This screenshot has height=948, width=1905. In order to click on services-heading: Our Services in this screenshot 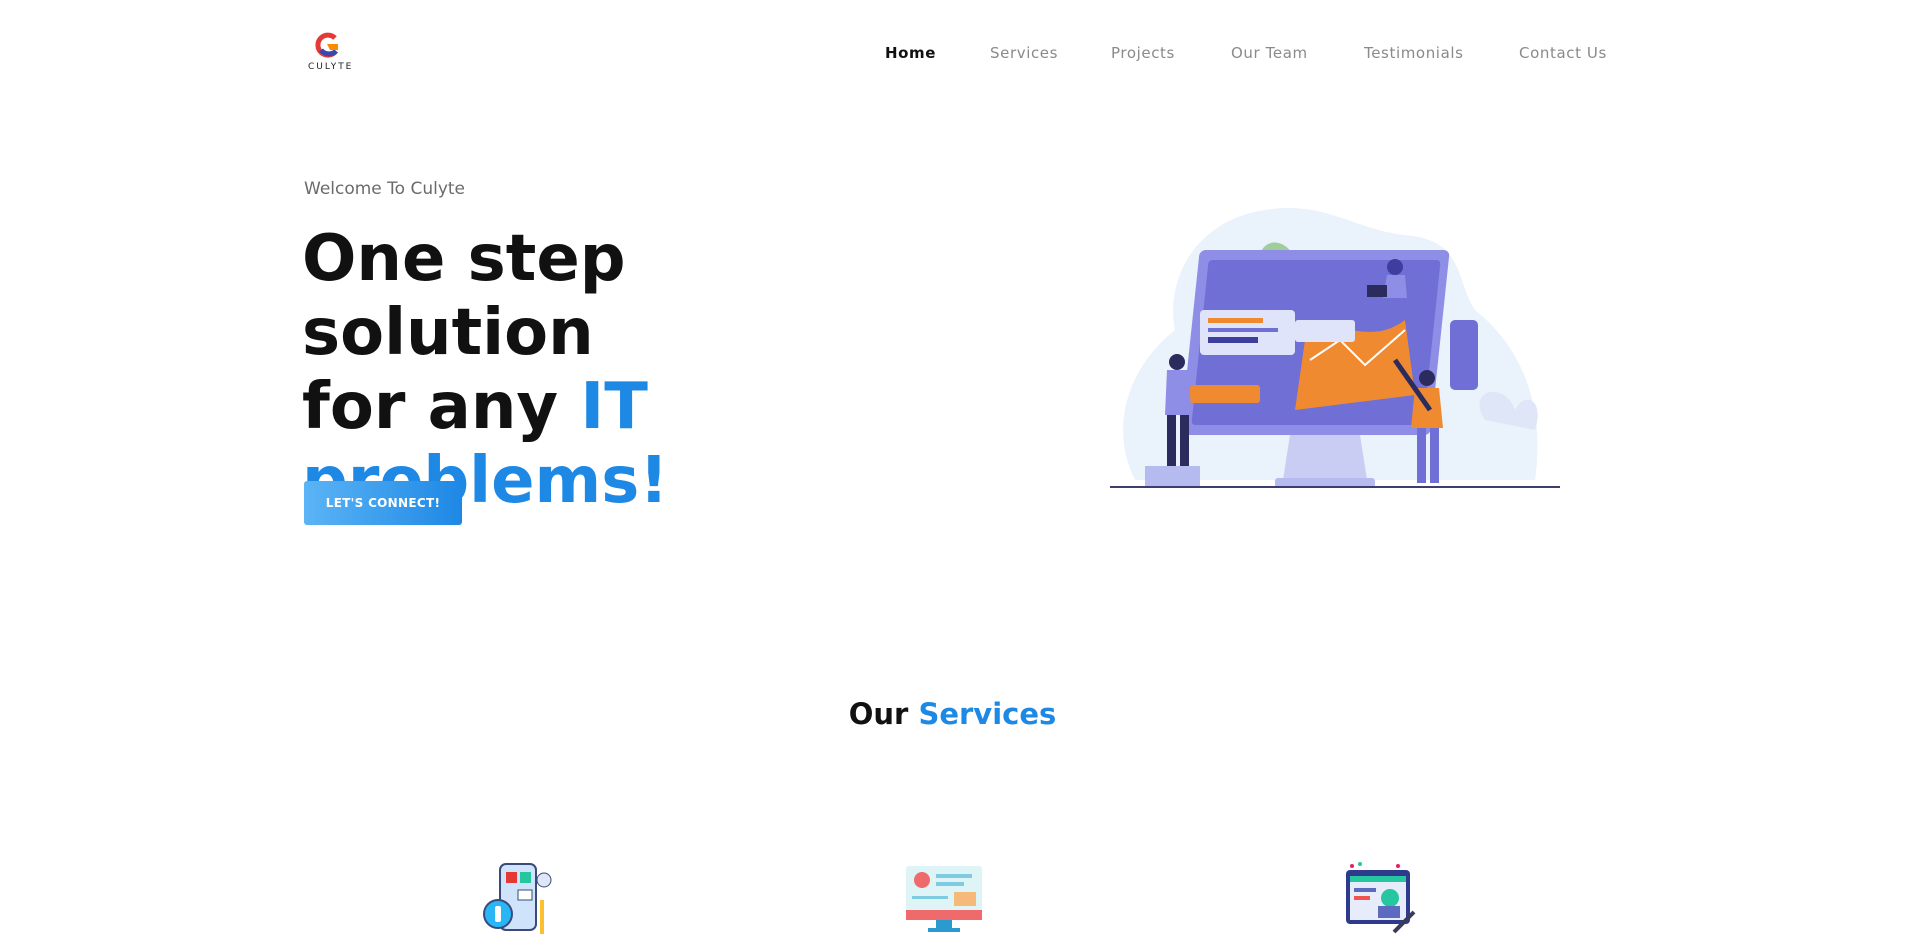, I will do `click(952, 714)`.